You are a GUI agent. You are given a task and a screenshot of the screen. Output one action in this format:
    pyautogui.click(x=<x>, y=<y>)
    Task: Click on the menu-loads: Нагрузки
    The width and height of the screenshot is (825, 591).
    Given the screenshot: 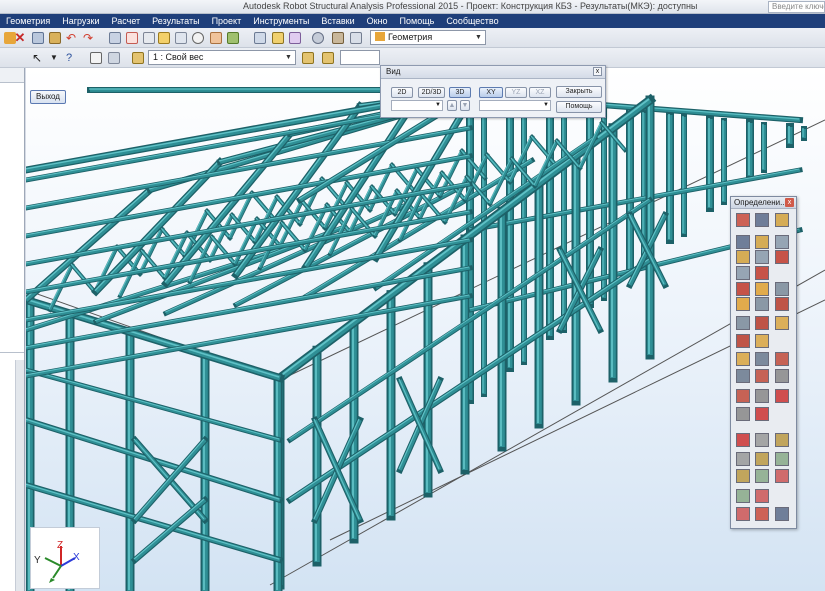 What is the action you would take?
    pyautogui.click(x=80, y=21)
    